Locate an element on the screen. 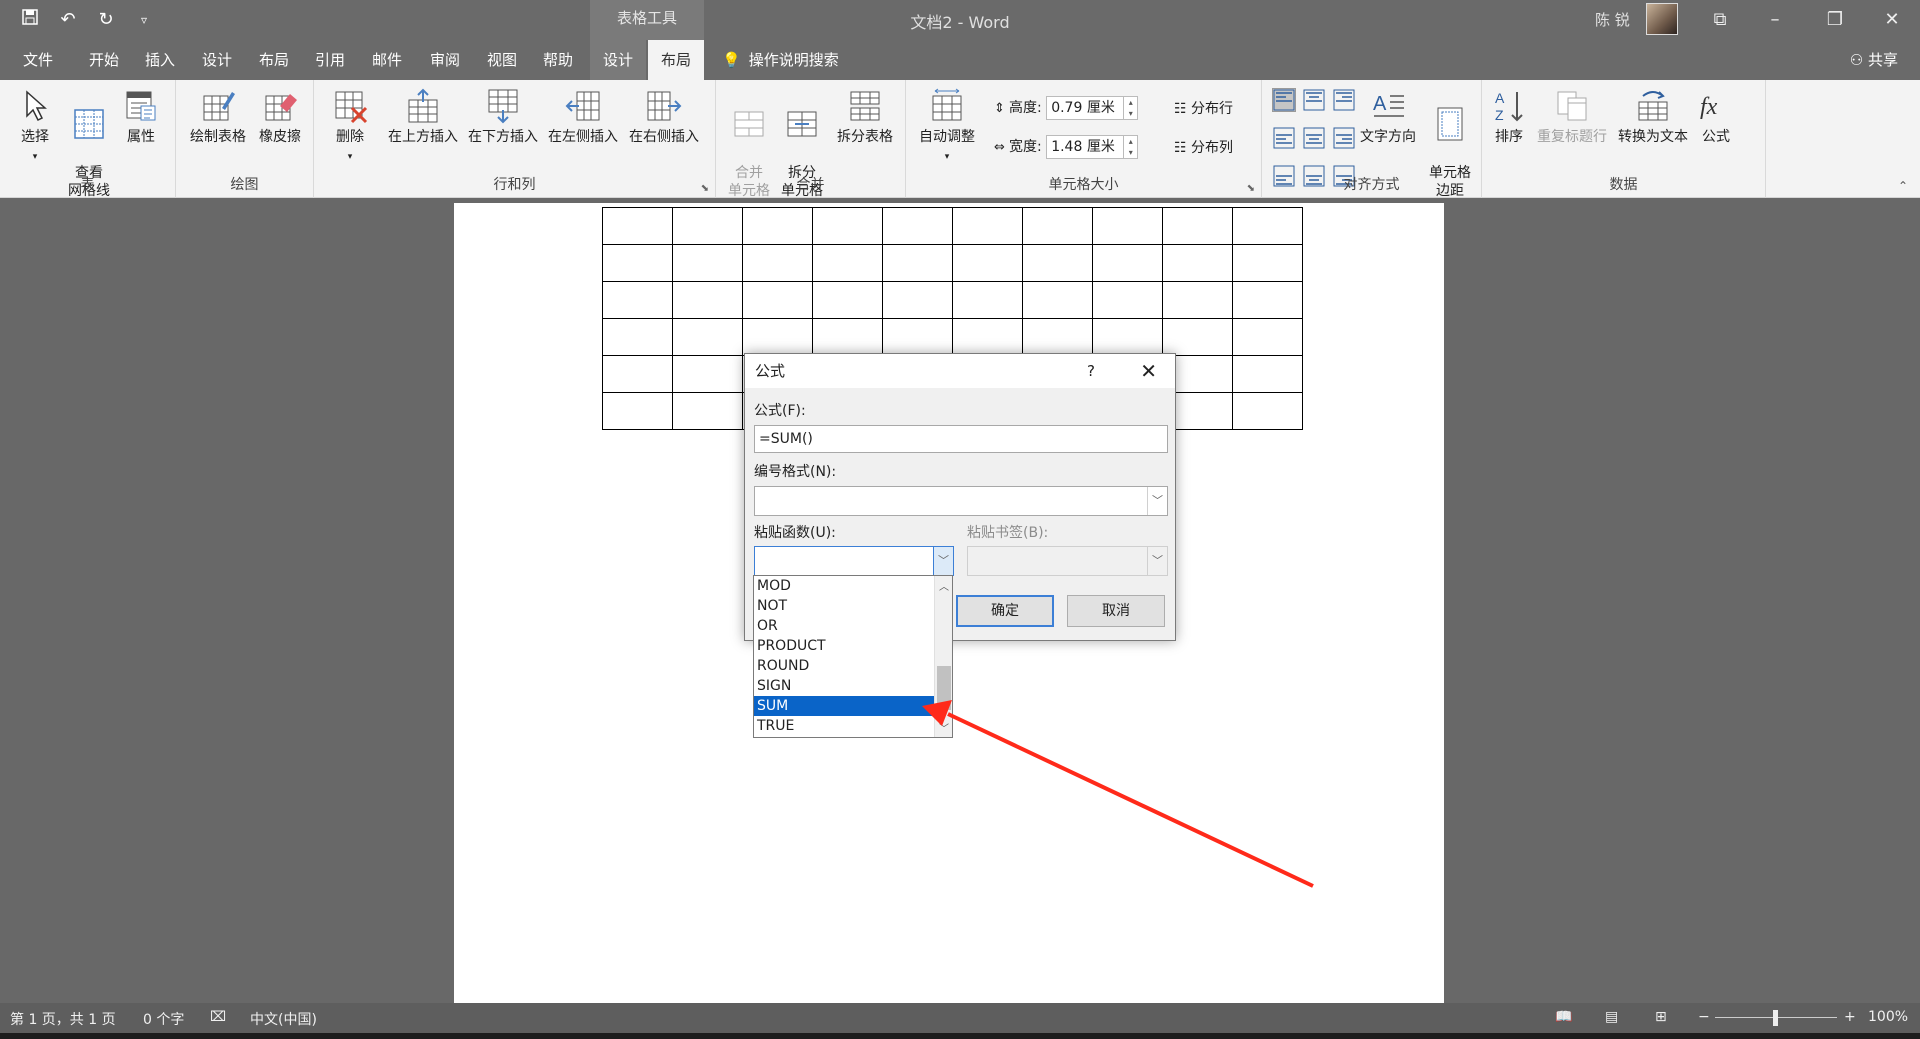  repeat-header-rows-button: 重复标题行 is located at coordinates (1572, 117).